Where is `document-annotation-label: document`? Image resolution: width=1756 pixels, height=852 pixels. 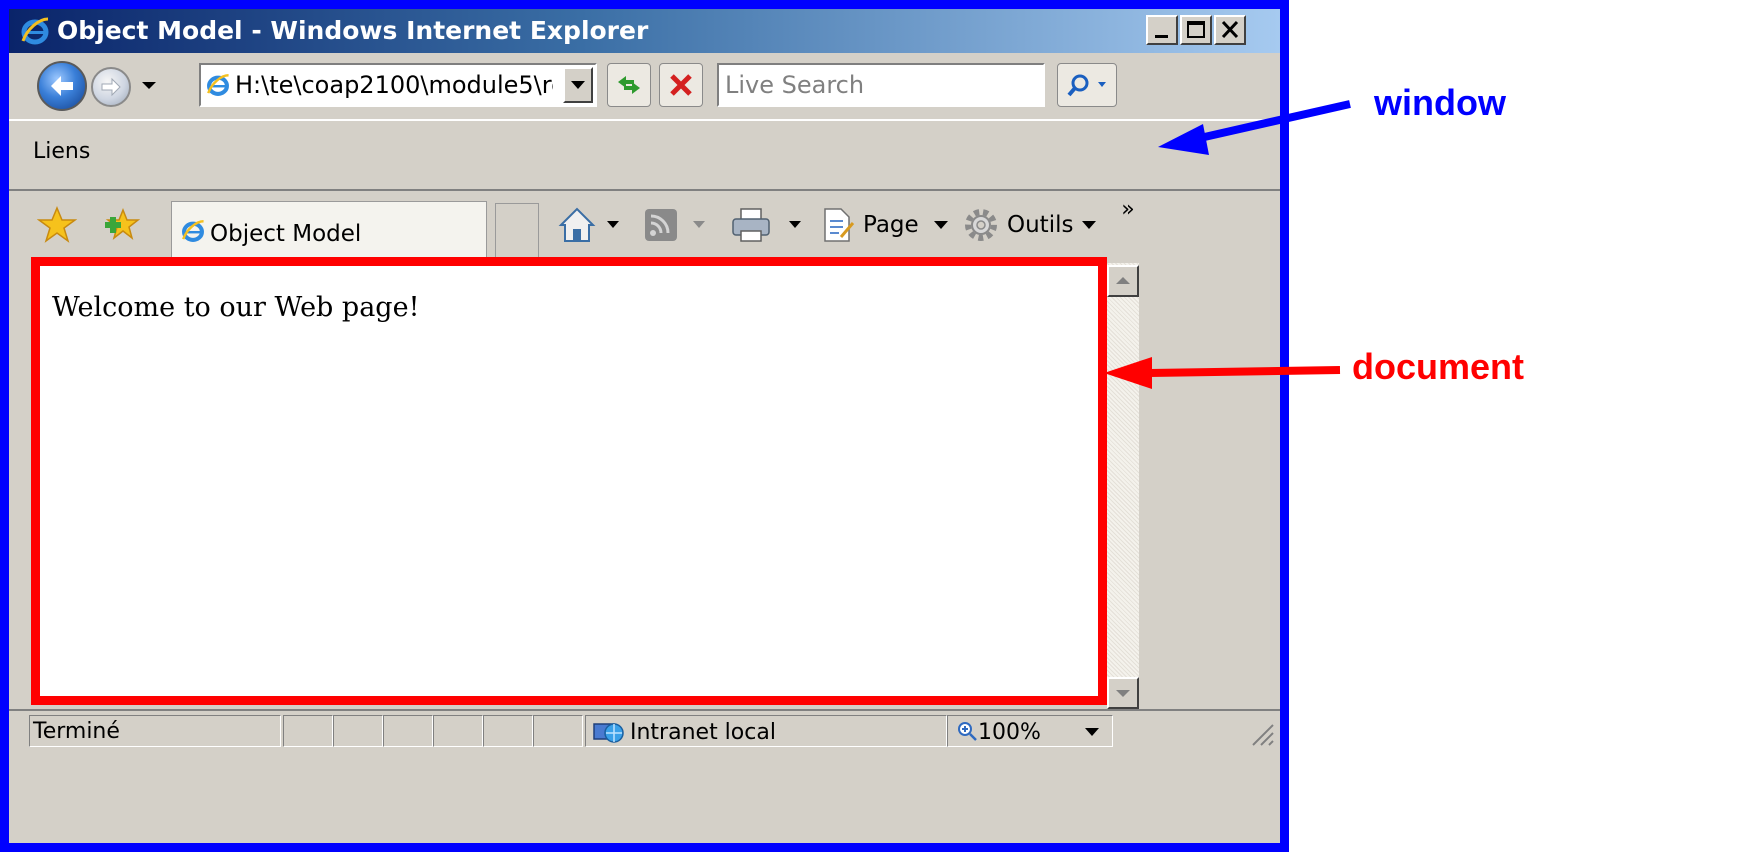
document-annotation-label: document is located at coordinates (1438, 366).